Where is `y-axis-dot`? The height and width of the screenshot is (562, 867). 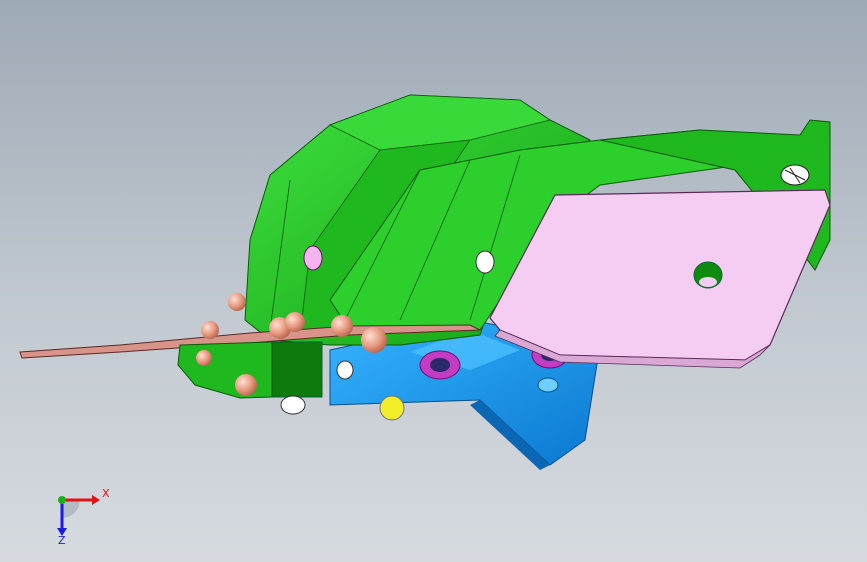 y-axis-dot is located at coordinates (62, 500).